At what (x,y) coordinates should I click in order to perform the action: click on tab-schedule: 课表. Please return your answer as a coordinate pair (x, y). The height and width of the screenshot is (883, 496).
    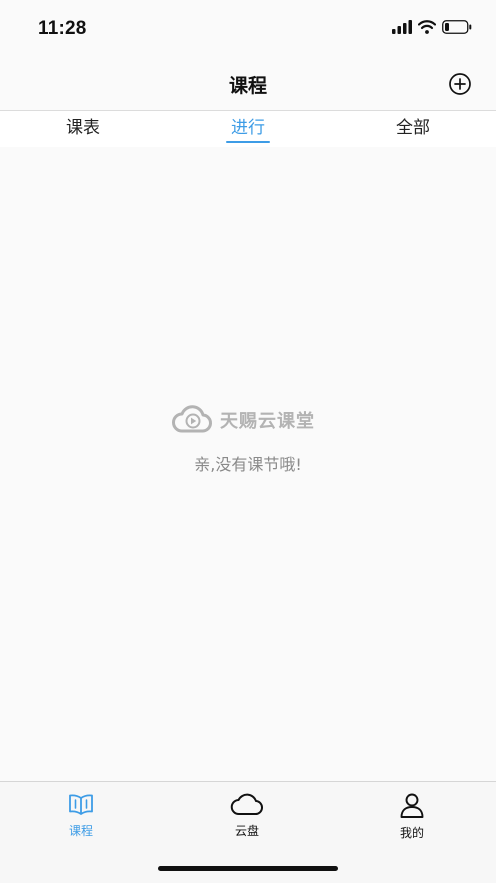
    Looking at the image, I should click on (83, 125).